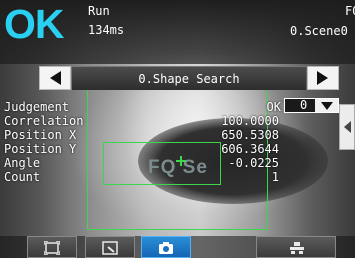  I want to click on result-value: 650.5308, so click(250, 135).